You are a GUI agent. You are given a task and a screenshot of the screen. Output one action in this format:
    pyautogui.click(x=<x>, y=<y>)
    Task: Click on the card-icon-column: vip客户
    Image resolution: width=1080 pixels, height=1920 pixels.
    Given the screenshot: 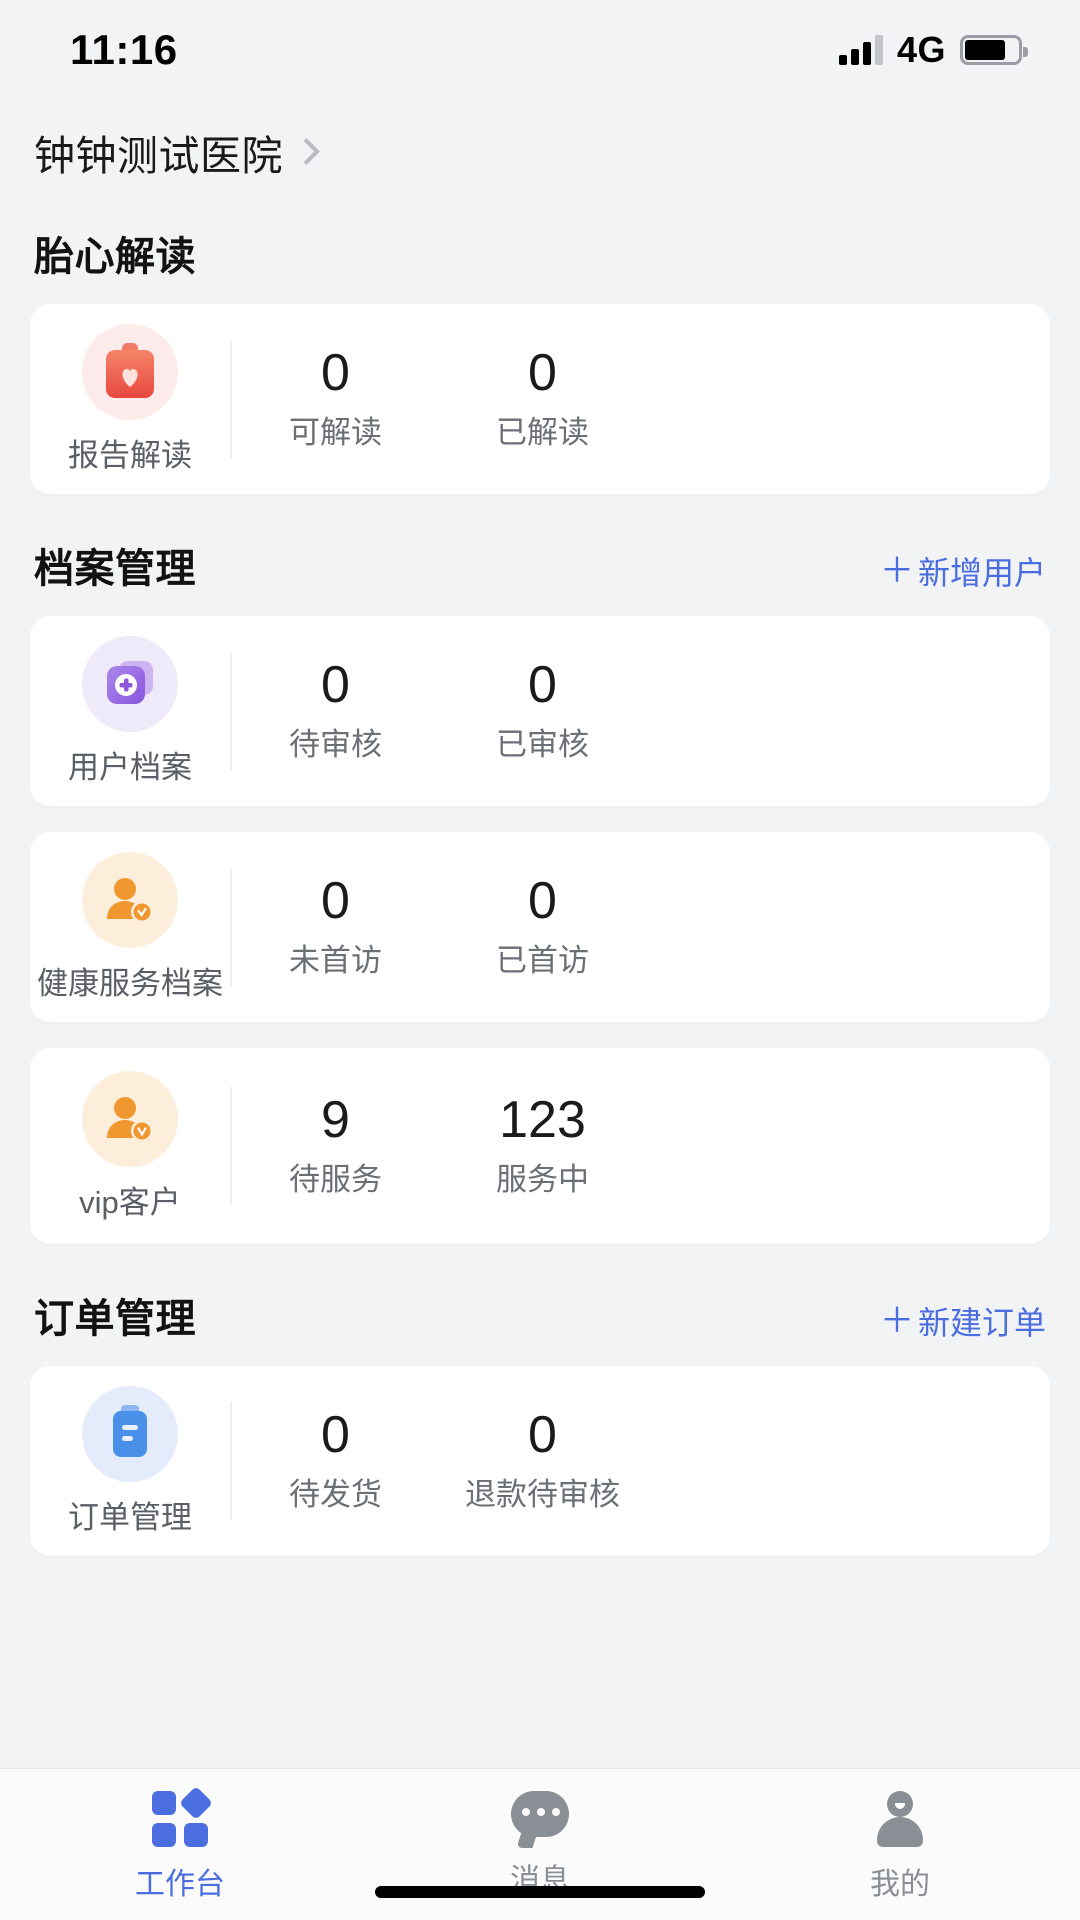 What is the action you would take?
    pyautogui.click(x=130, y=1146)
    